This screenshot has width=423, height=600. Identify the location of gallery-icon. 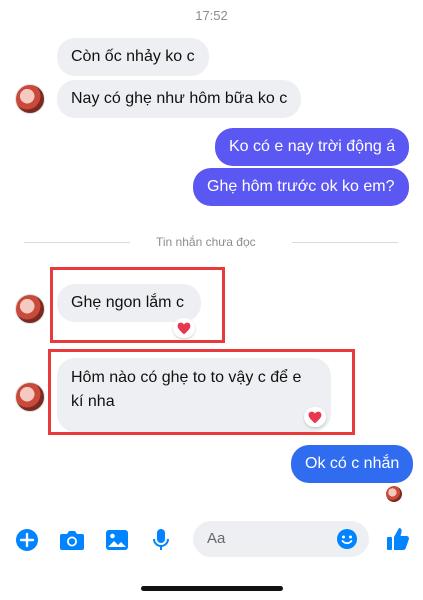
(117, 540).